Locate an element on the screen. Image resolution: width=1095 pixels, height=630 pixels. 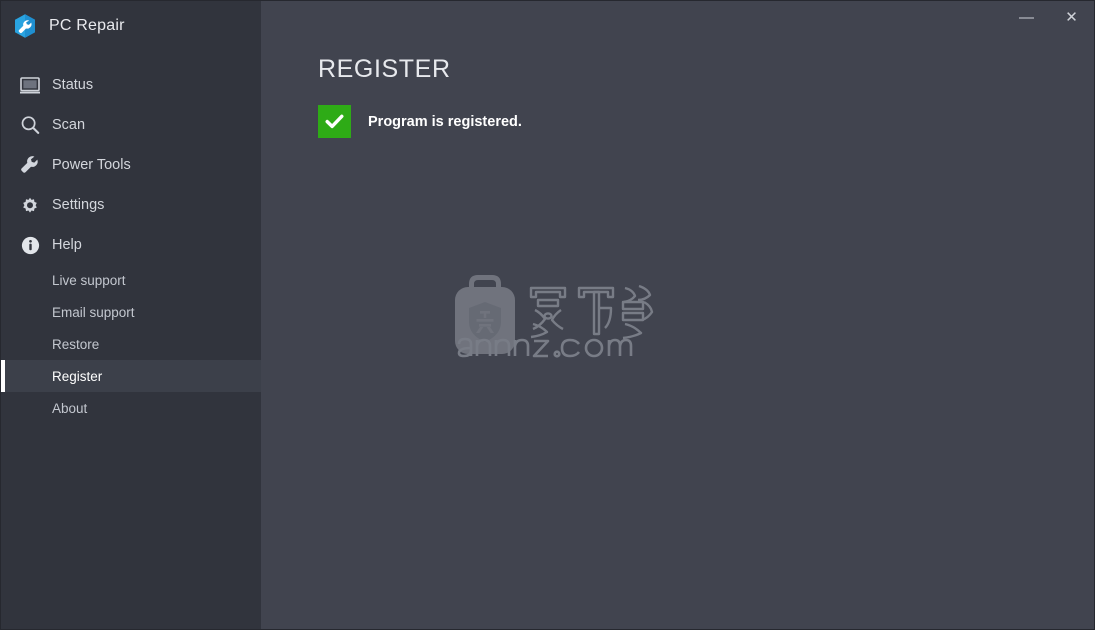
check-icon is located at coordinates (334, 121).